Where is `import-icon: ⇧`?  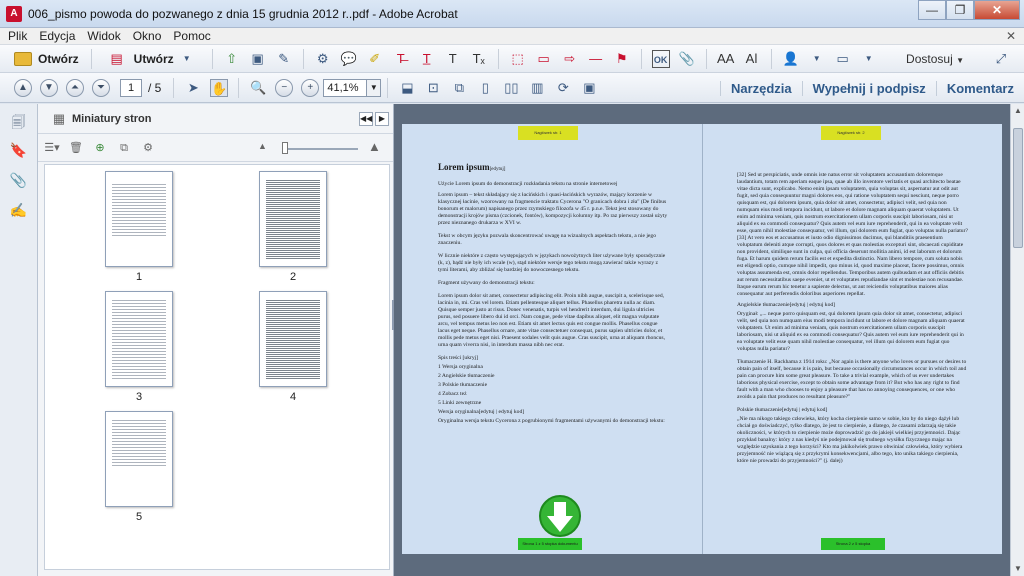 import-icon: ⇧ is located at coordinates (232, 59).